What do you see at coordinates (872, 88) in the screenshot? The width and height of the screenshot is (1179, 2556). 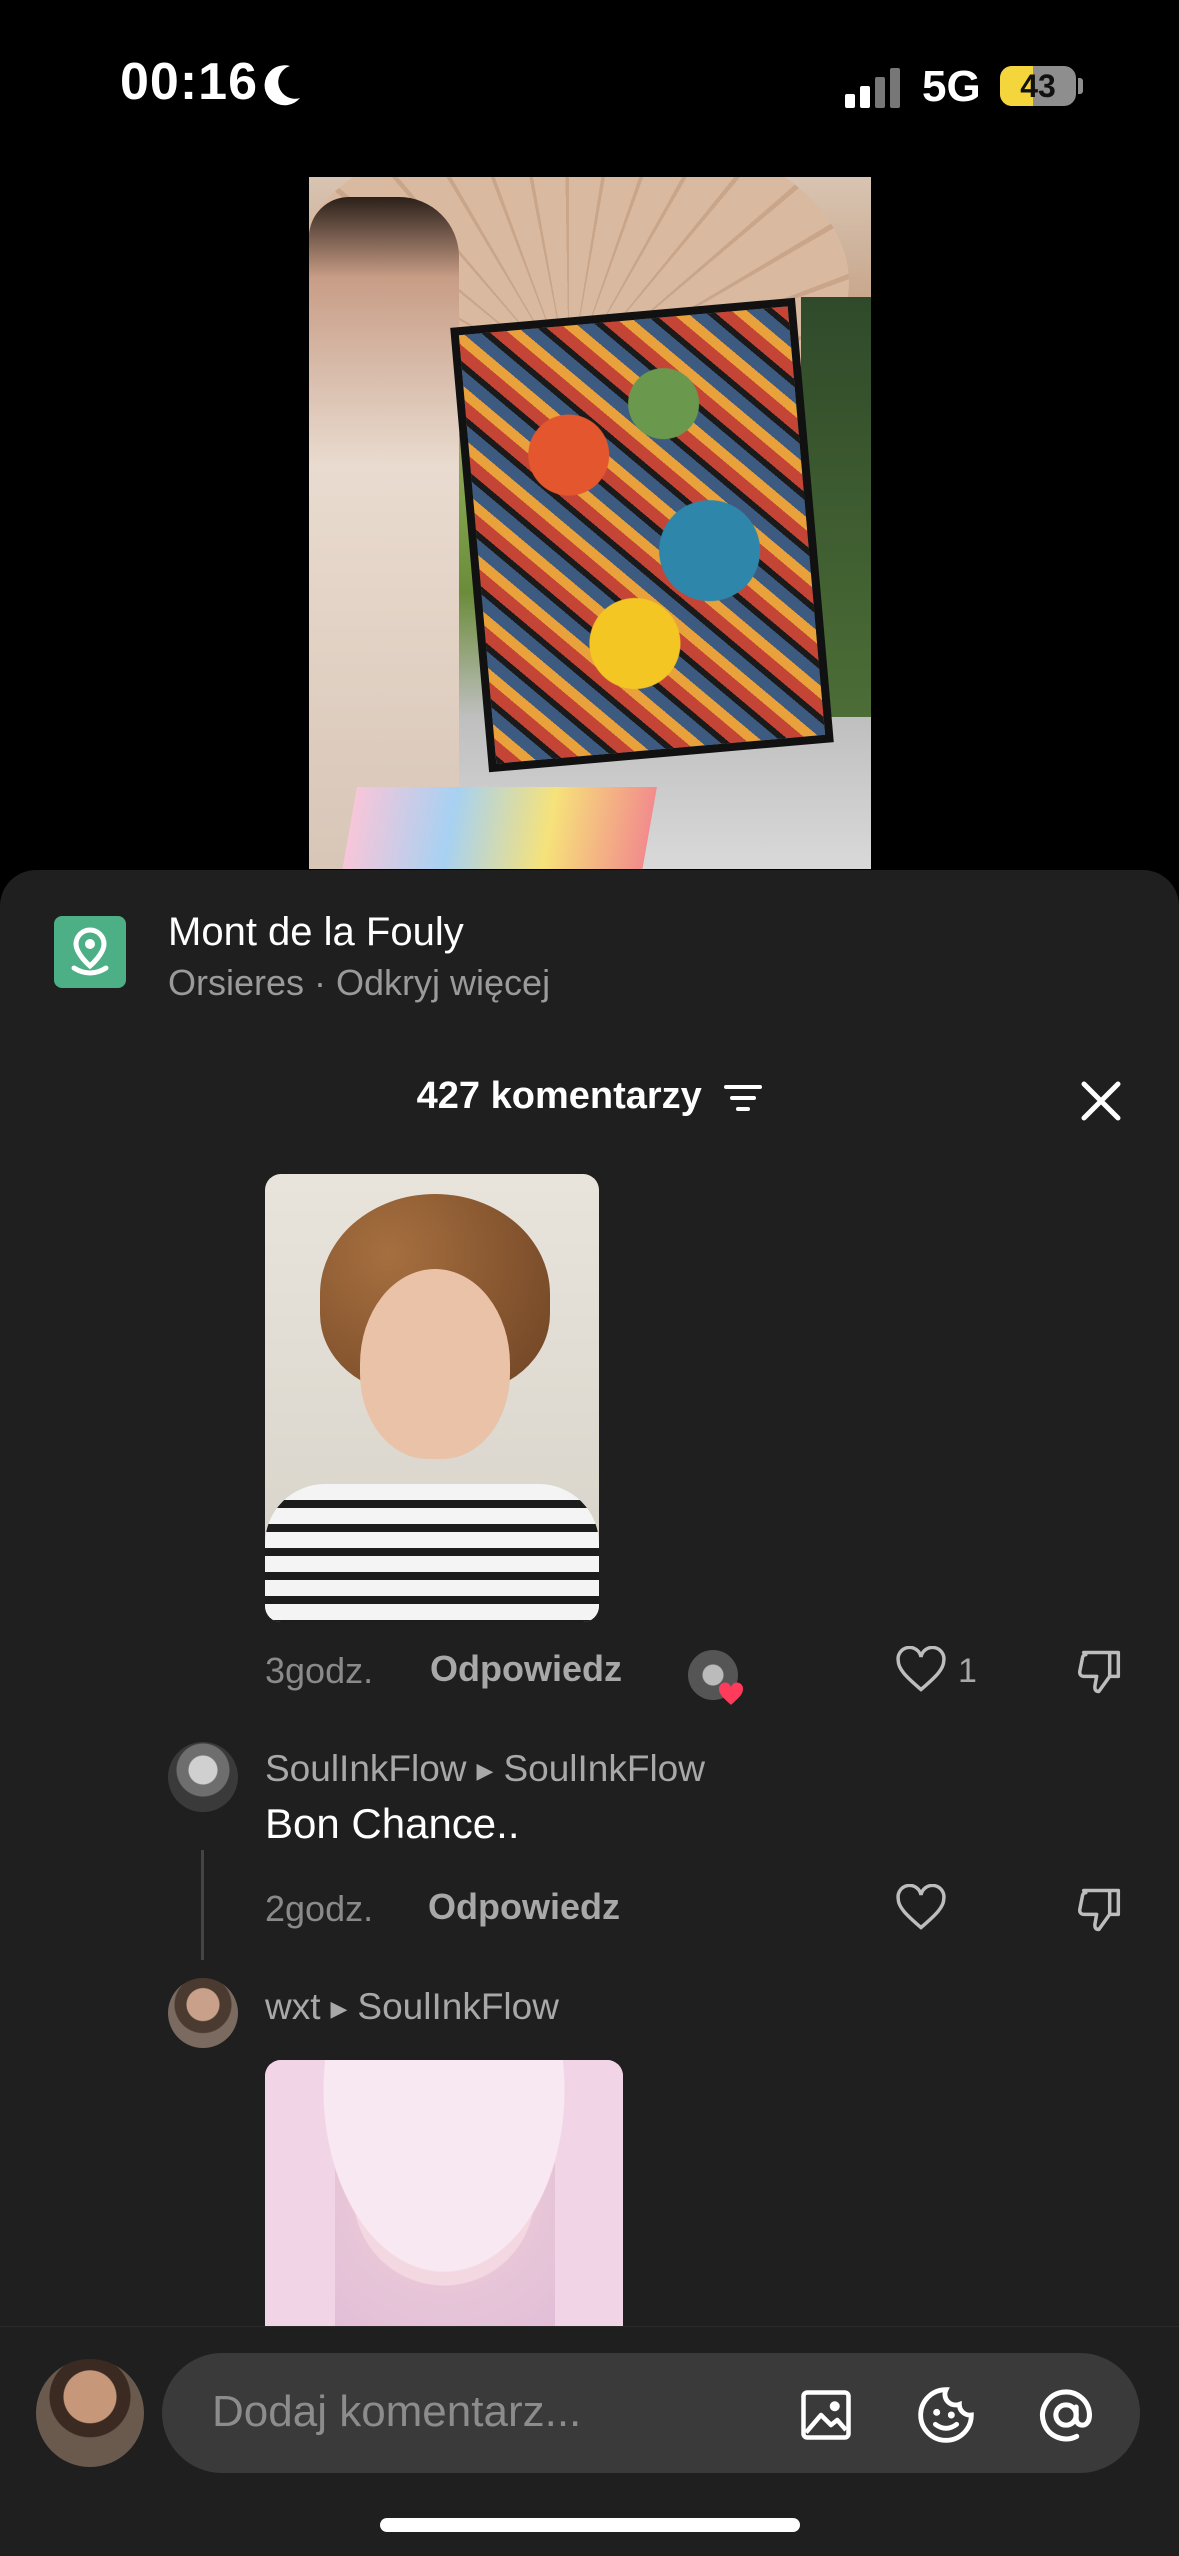 I see `signal-icon` at bounding box center [872, 88].